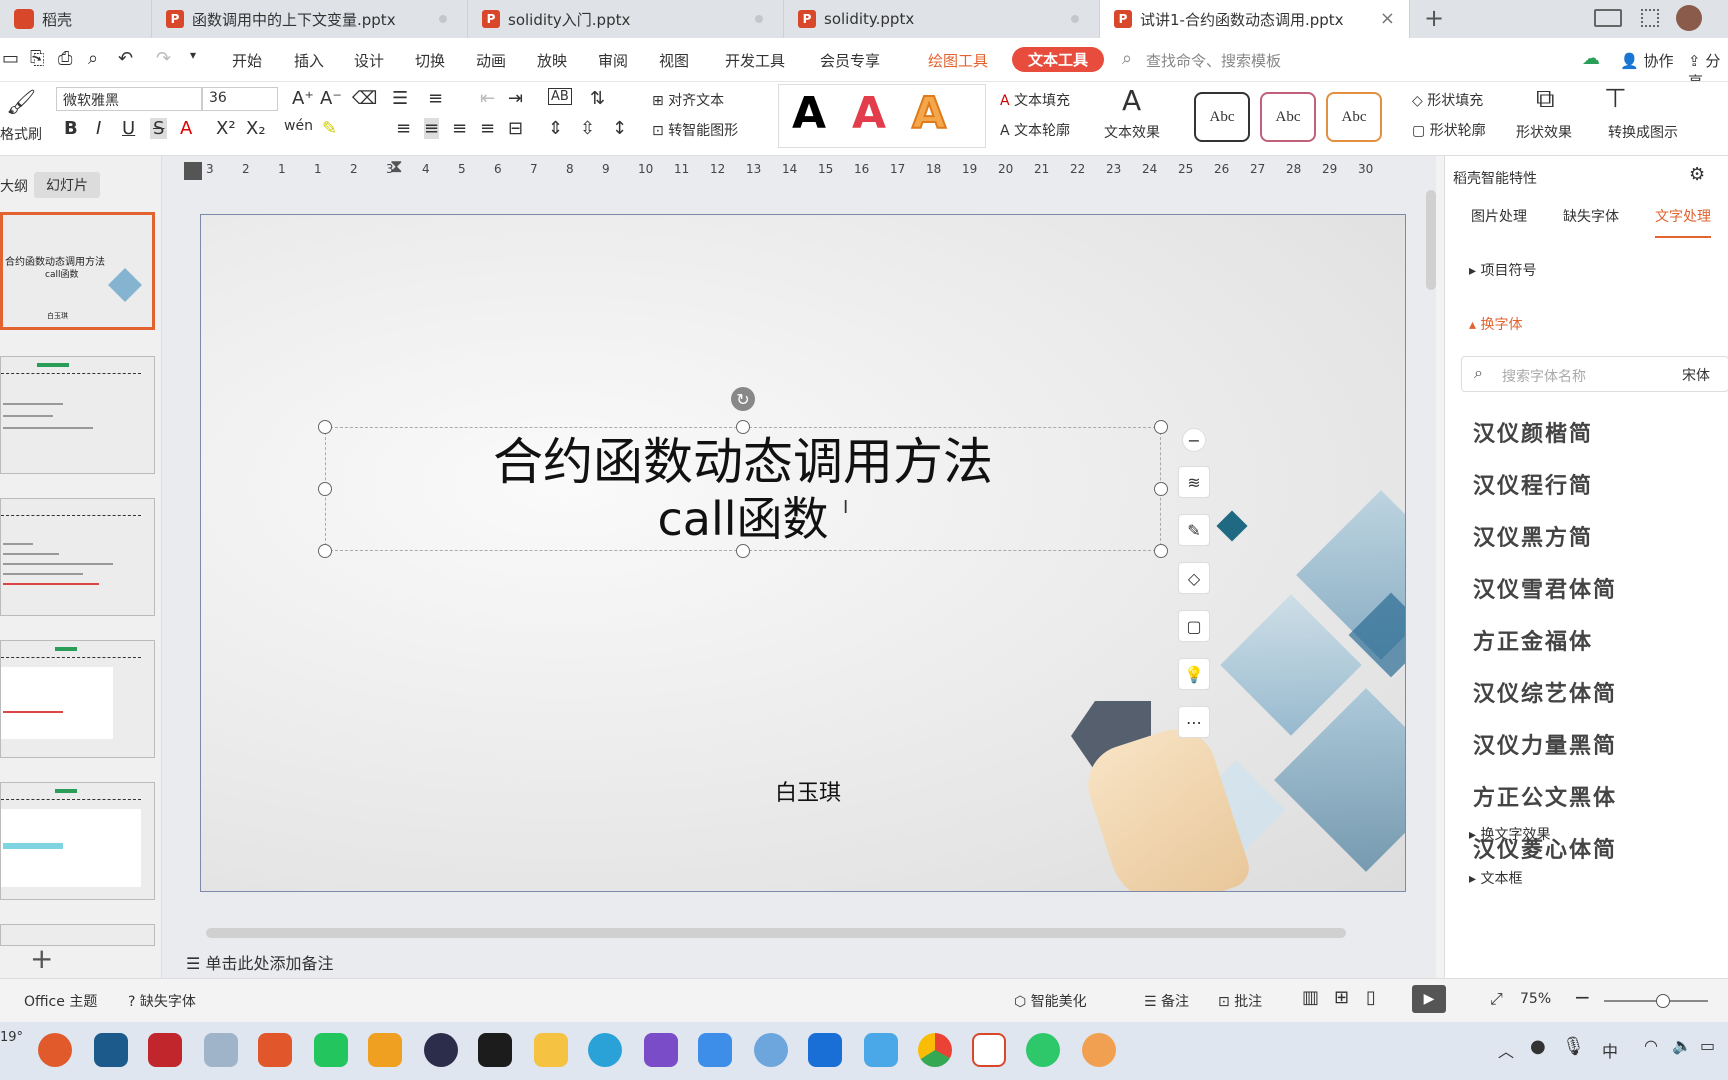 This screenshot has width=1728, height=1080. Describe the element at coordinates (1545, 99) in the screenshot. I see `shape-effect-icon: ⧉` at that location.